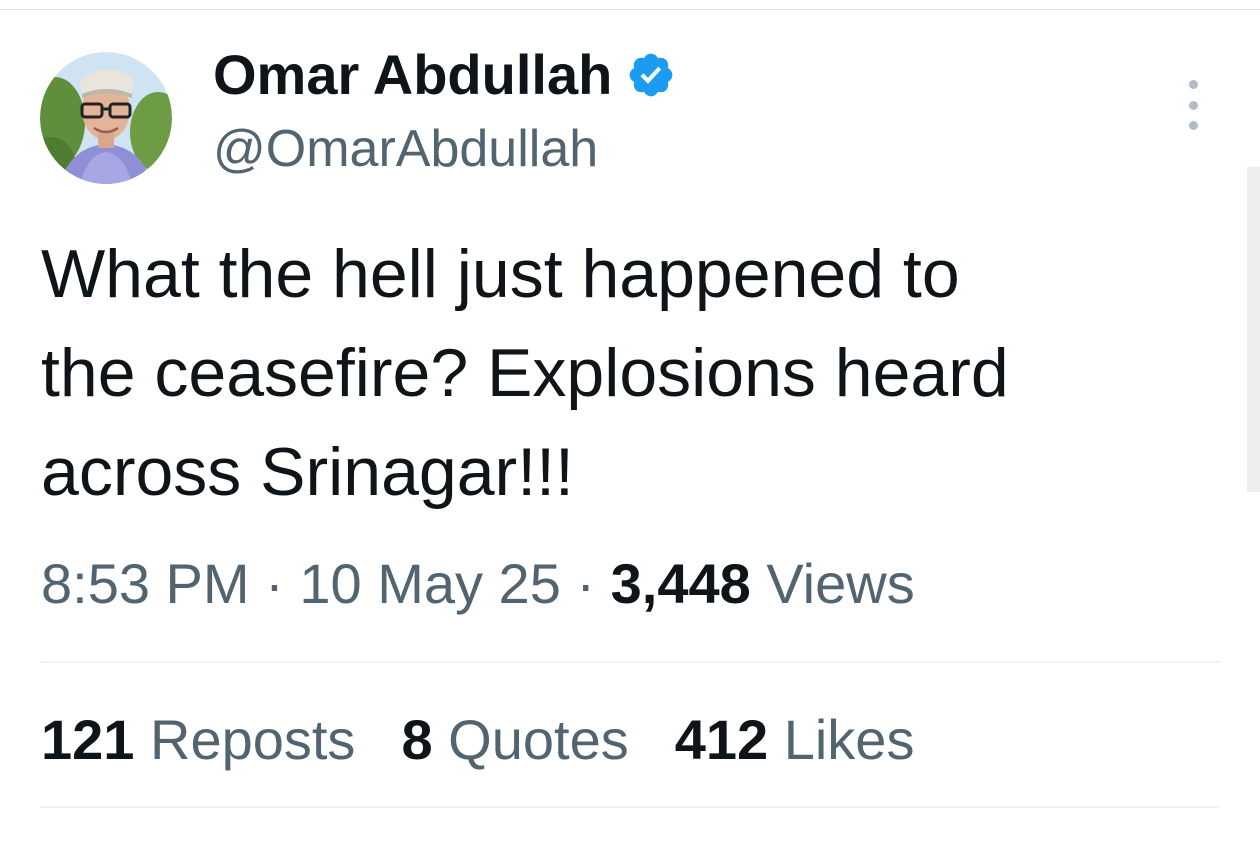  Describe the element at coordinates (538, 739) in the screenshot. I see `quotes-label: Quotes` at that location.